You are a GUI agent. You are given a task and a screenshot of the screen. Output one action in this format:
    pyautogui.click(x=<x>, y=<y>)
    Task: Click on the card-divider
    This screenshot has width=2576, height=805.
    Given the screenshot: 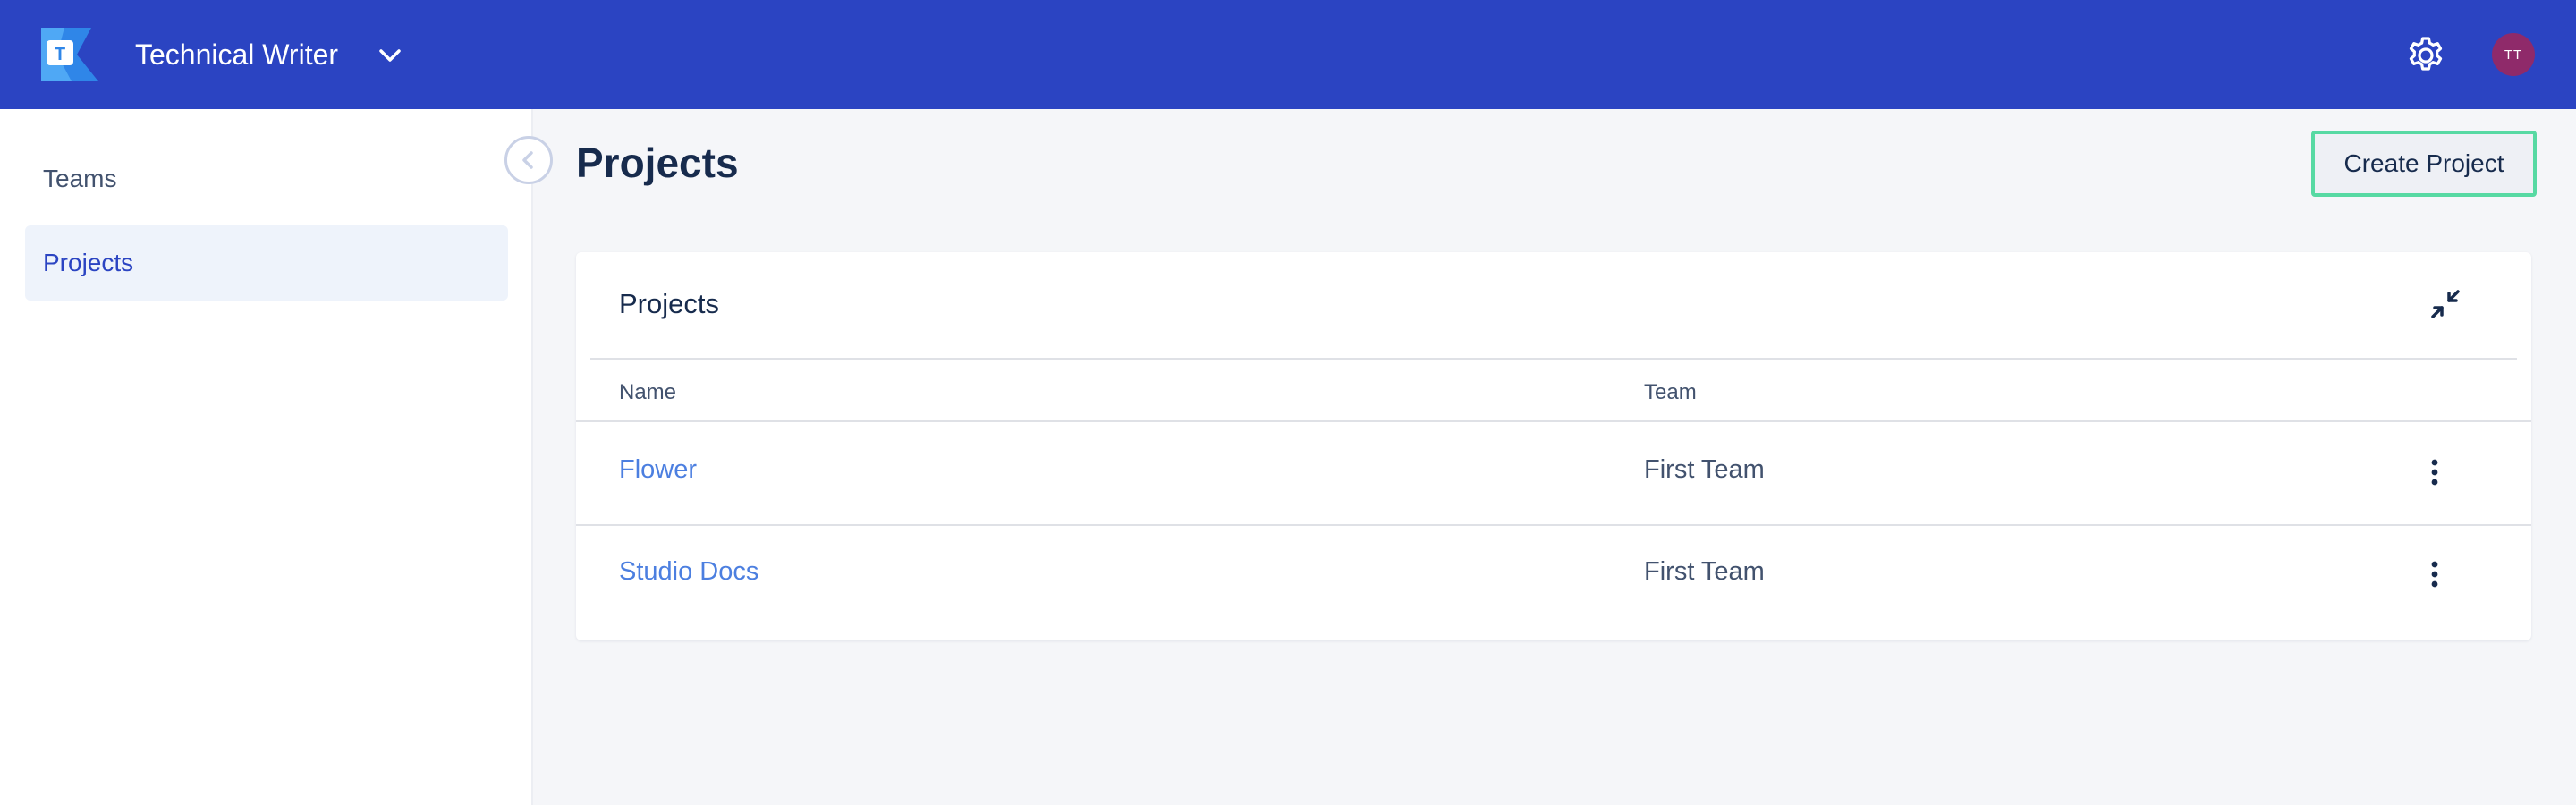 What is the action you would take?
    pyautogui.click(x=1553, y=359)
    